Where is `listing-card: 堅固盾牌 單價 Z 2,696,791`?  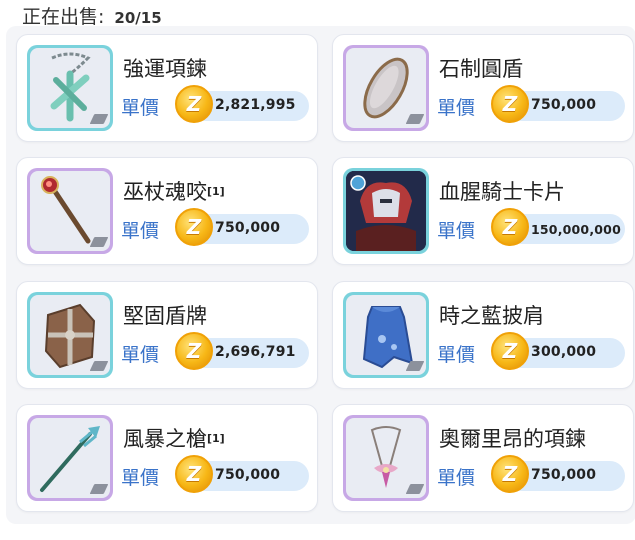
listing-card: 堅固盾牌 單價 Z 2,696,791 is located at coordinates (167, 335).